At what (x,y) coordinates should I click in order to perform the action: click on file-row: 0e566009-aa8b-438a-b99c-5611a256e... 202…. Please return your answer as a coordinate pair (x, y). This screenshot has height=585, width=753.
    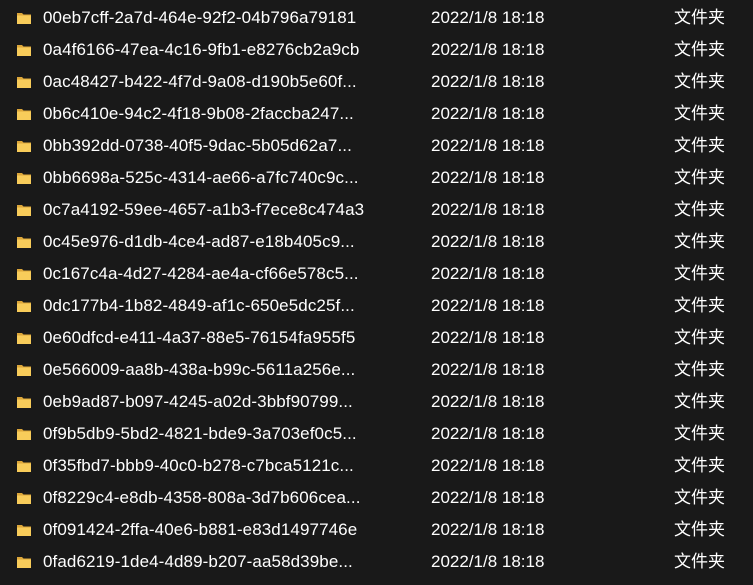
    Looking at the image, I should click on (376, 370).